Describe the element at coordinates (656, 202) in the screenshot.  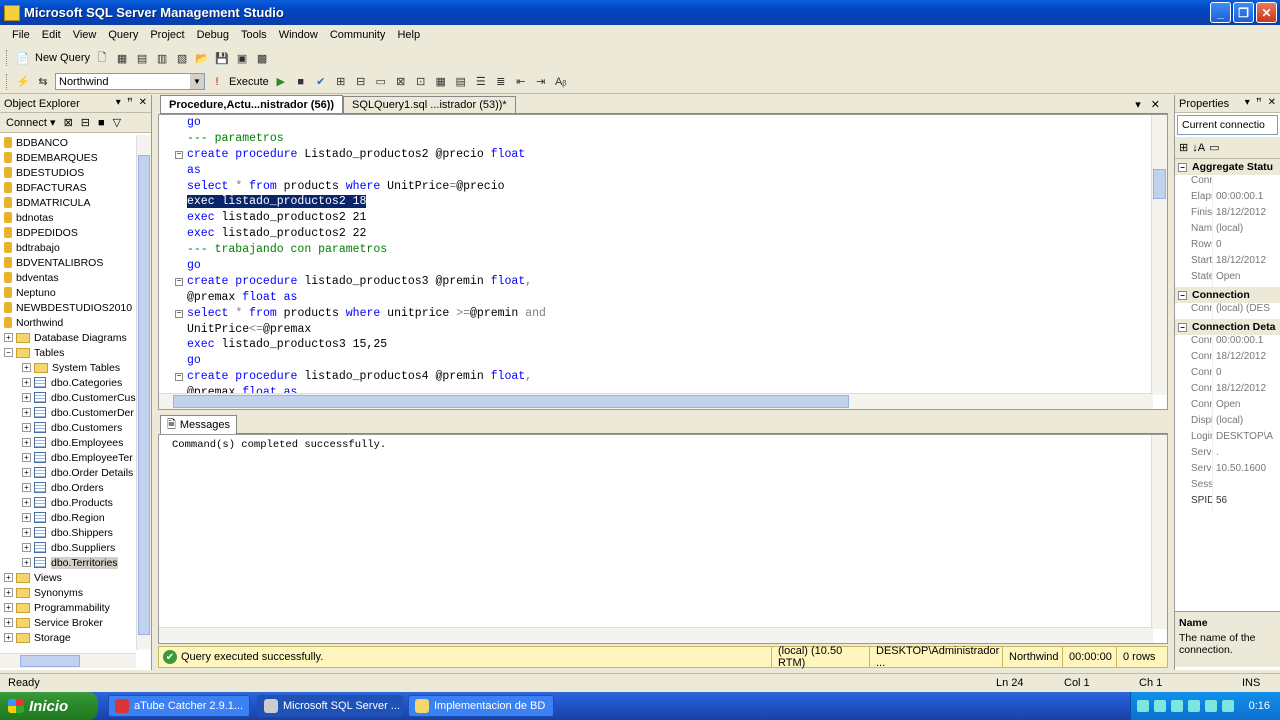
I see `code-line: exec listado_productos2 18` at that location.